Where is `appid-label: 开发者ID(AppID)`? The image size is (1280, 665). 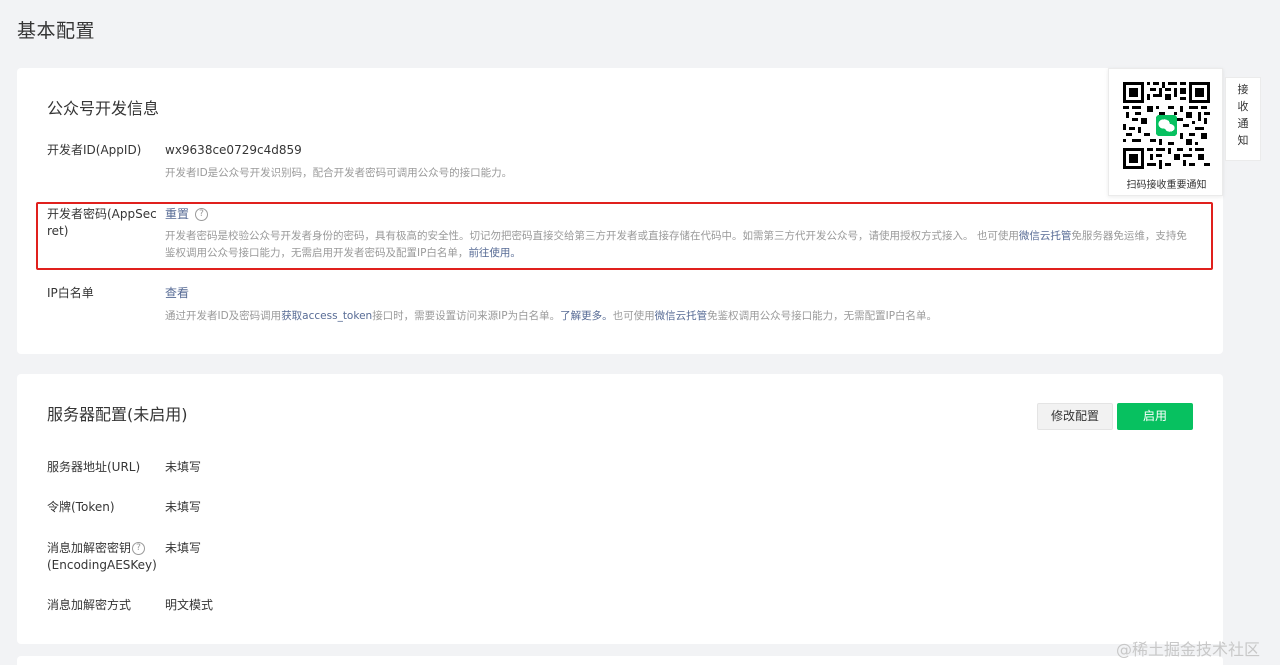
appid-label: 开发者ID(AppID) is located at coordinates (94, 150).